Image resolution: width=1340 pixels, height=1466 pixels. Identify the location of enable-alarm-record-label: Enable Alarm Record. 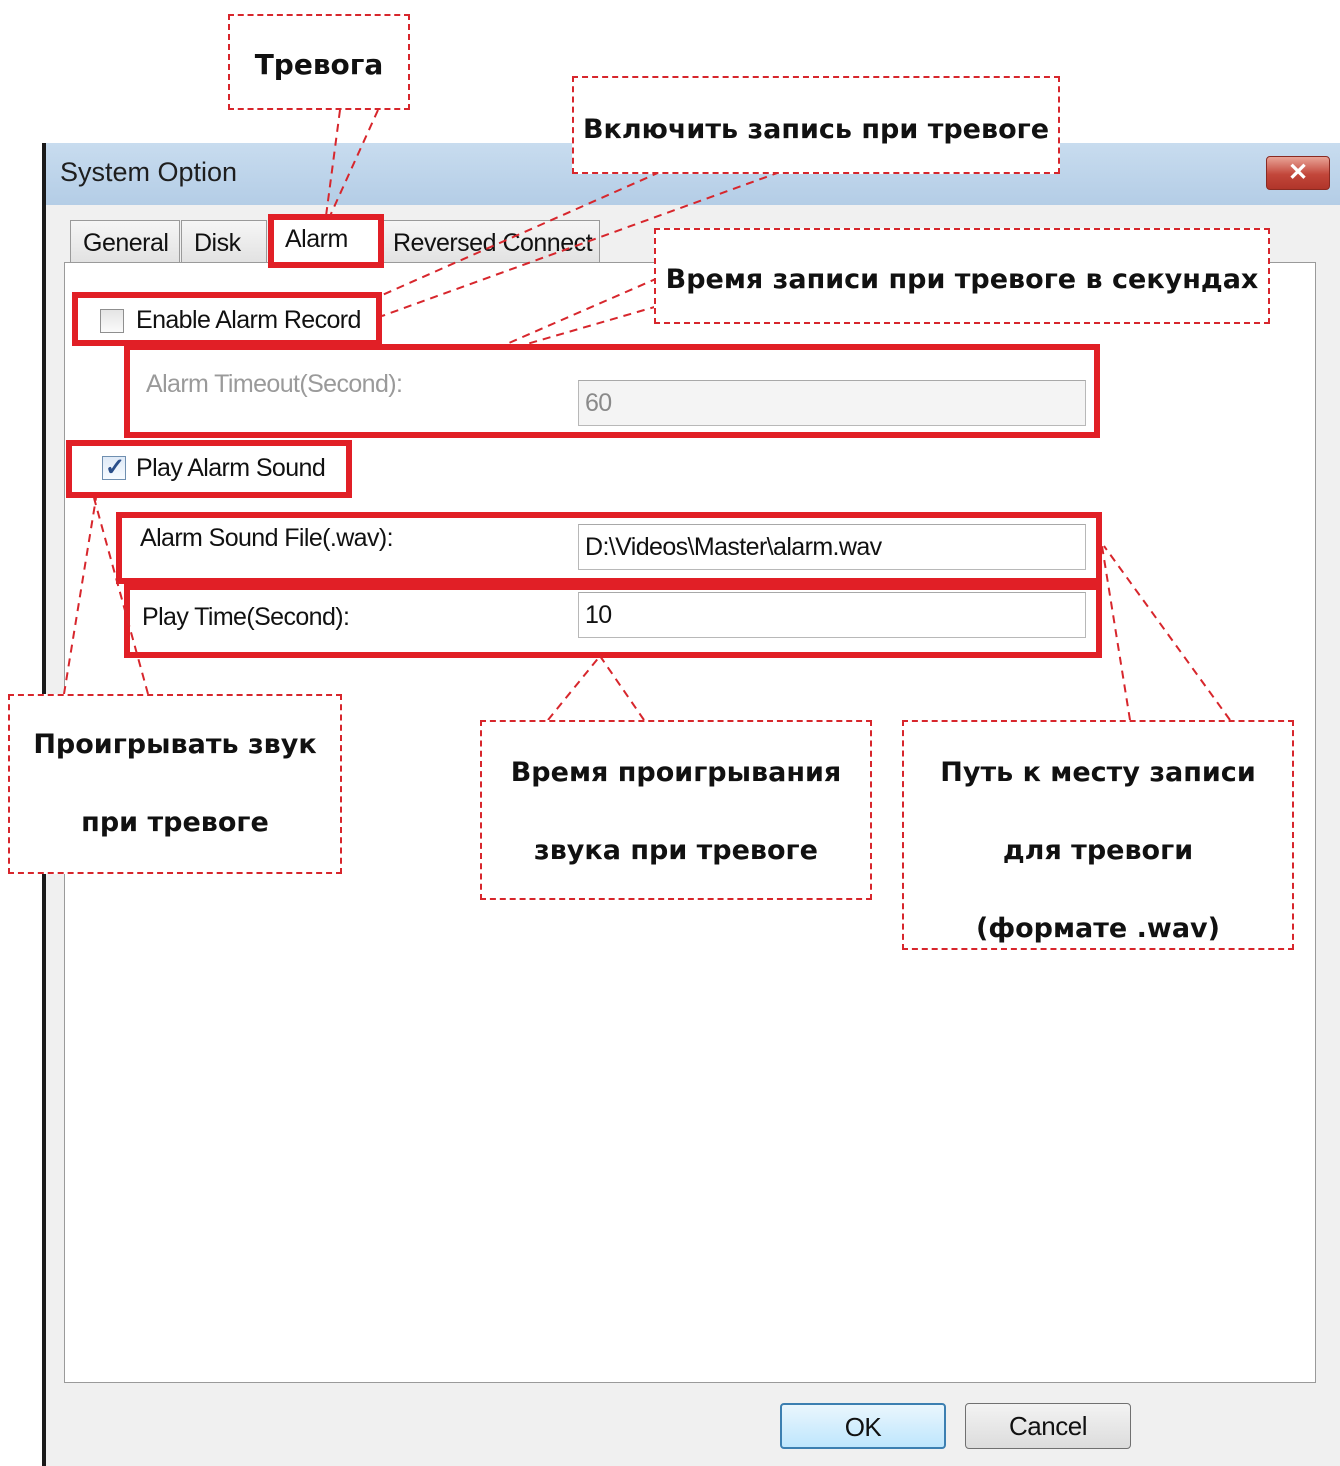
(248, 320).